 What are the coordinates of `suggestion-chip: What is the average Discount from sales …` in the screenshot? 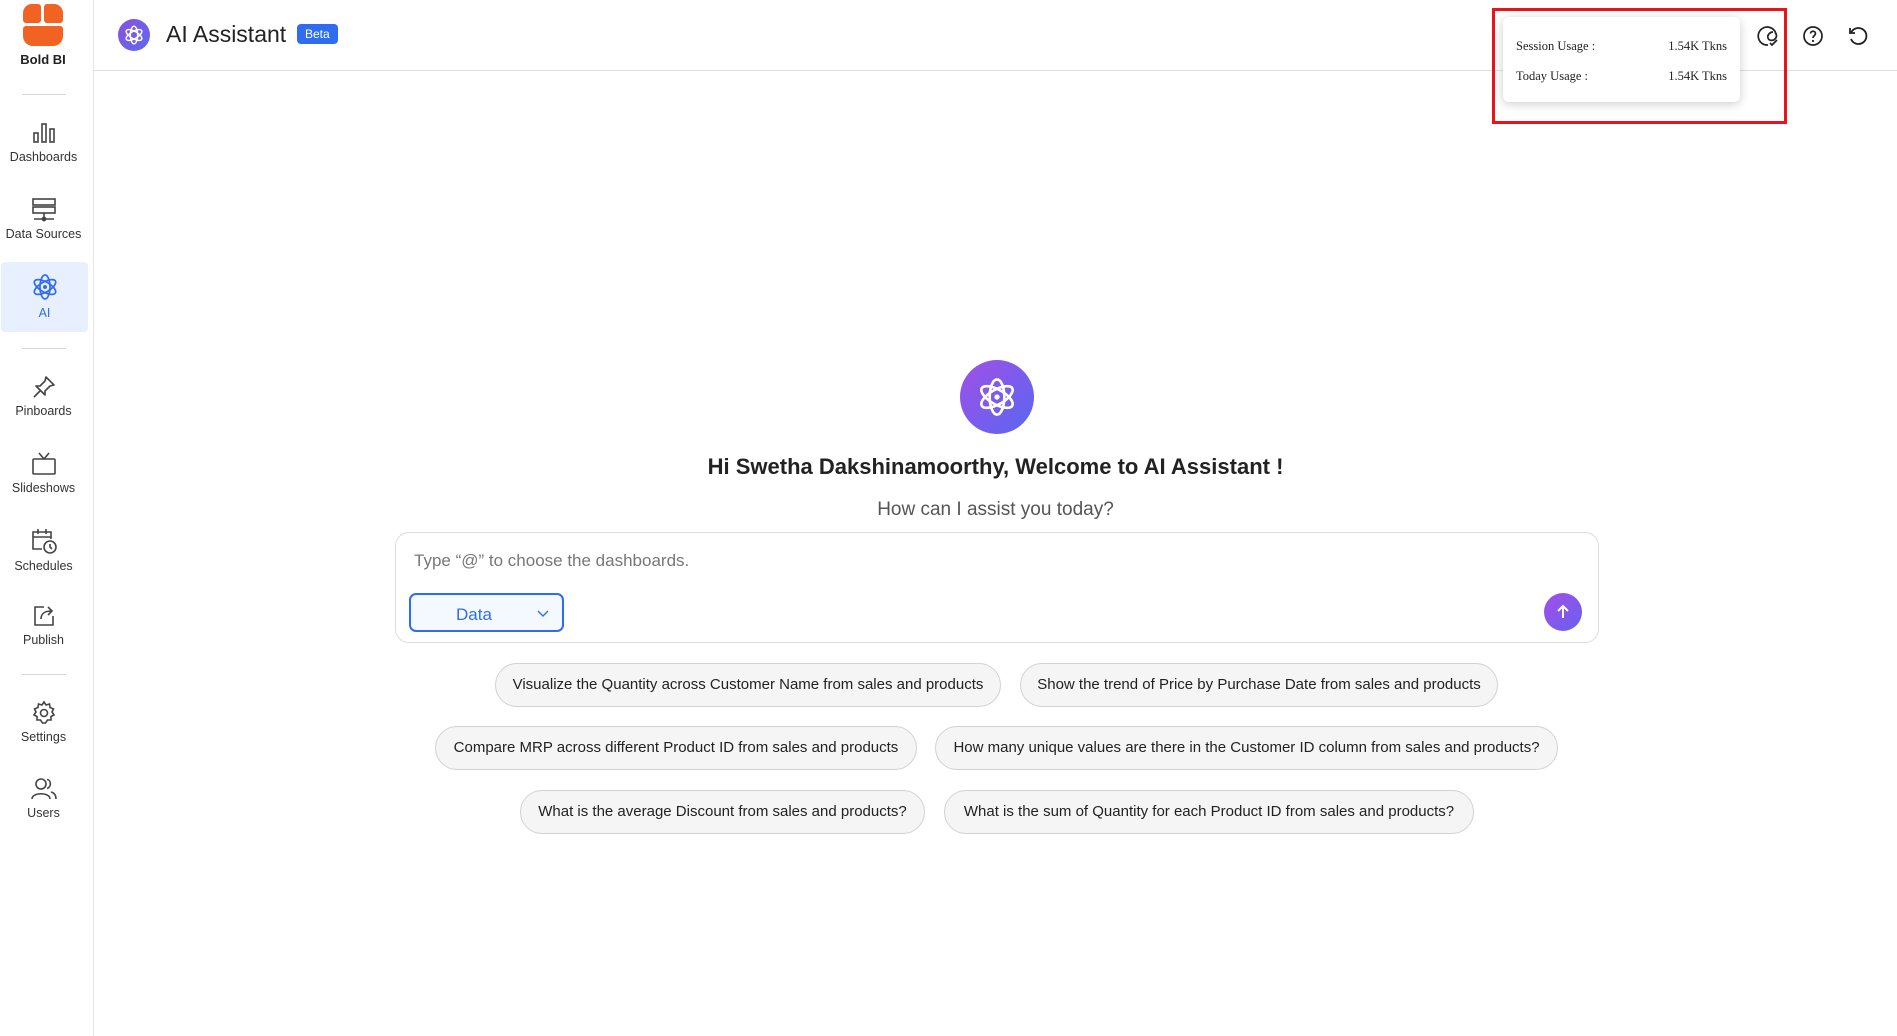 It's located at (722, 812).